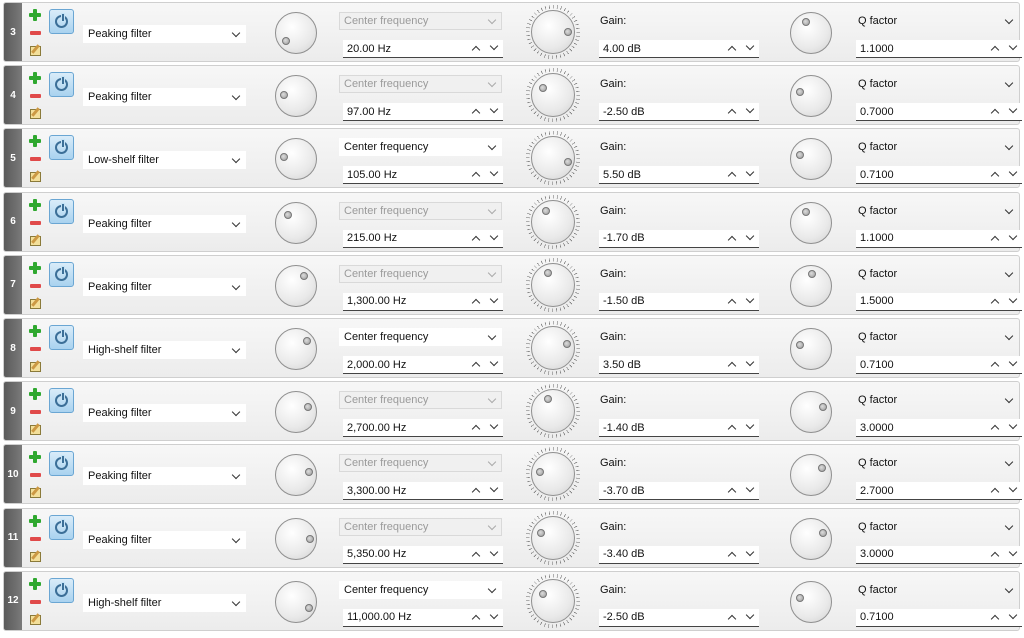  Describe the element at coordinates (423, 365) in the screenshot. I see `frequency-spinbox: 2,000.00 Hz` at that location.